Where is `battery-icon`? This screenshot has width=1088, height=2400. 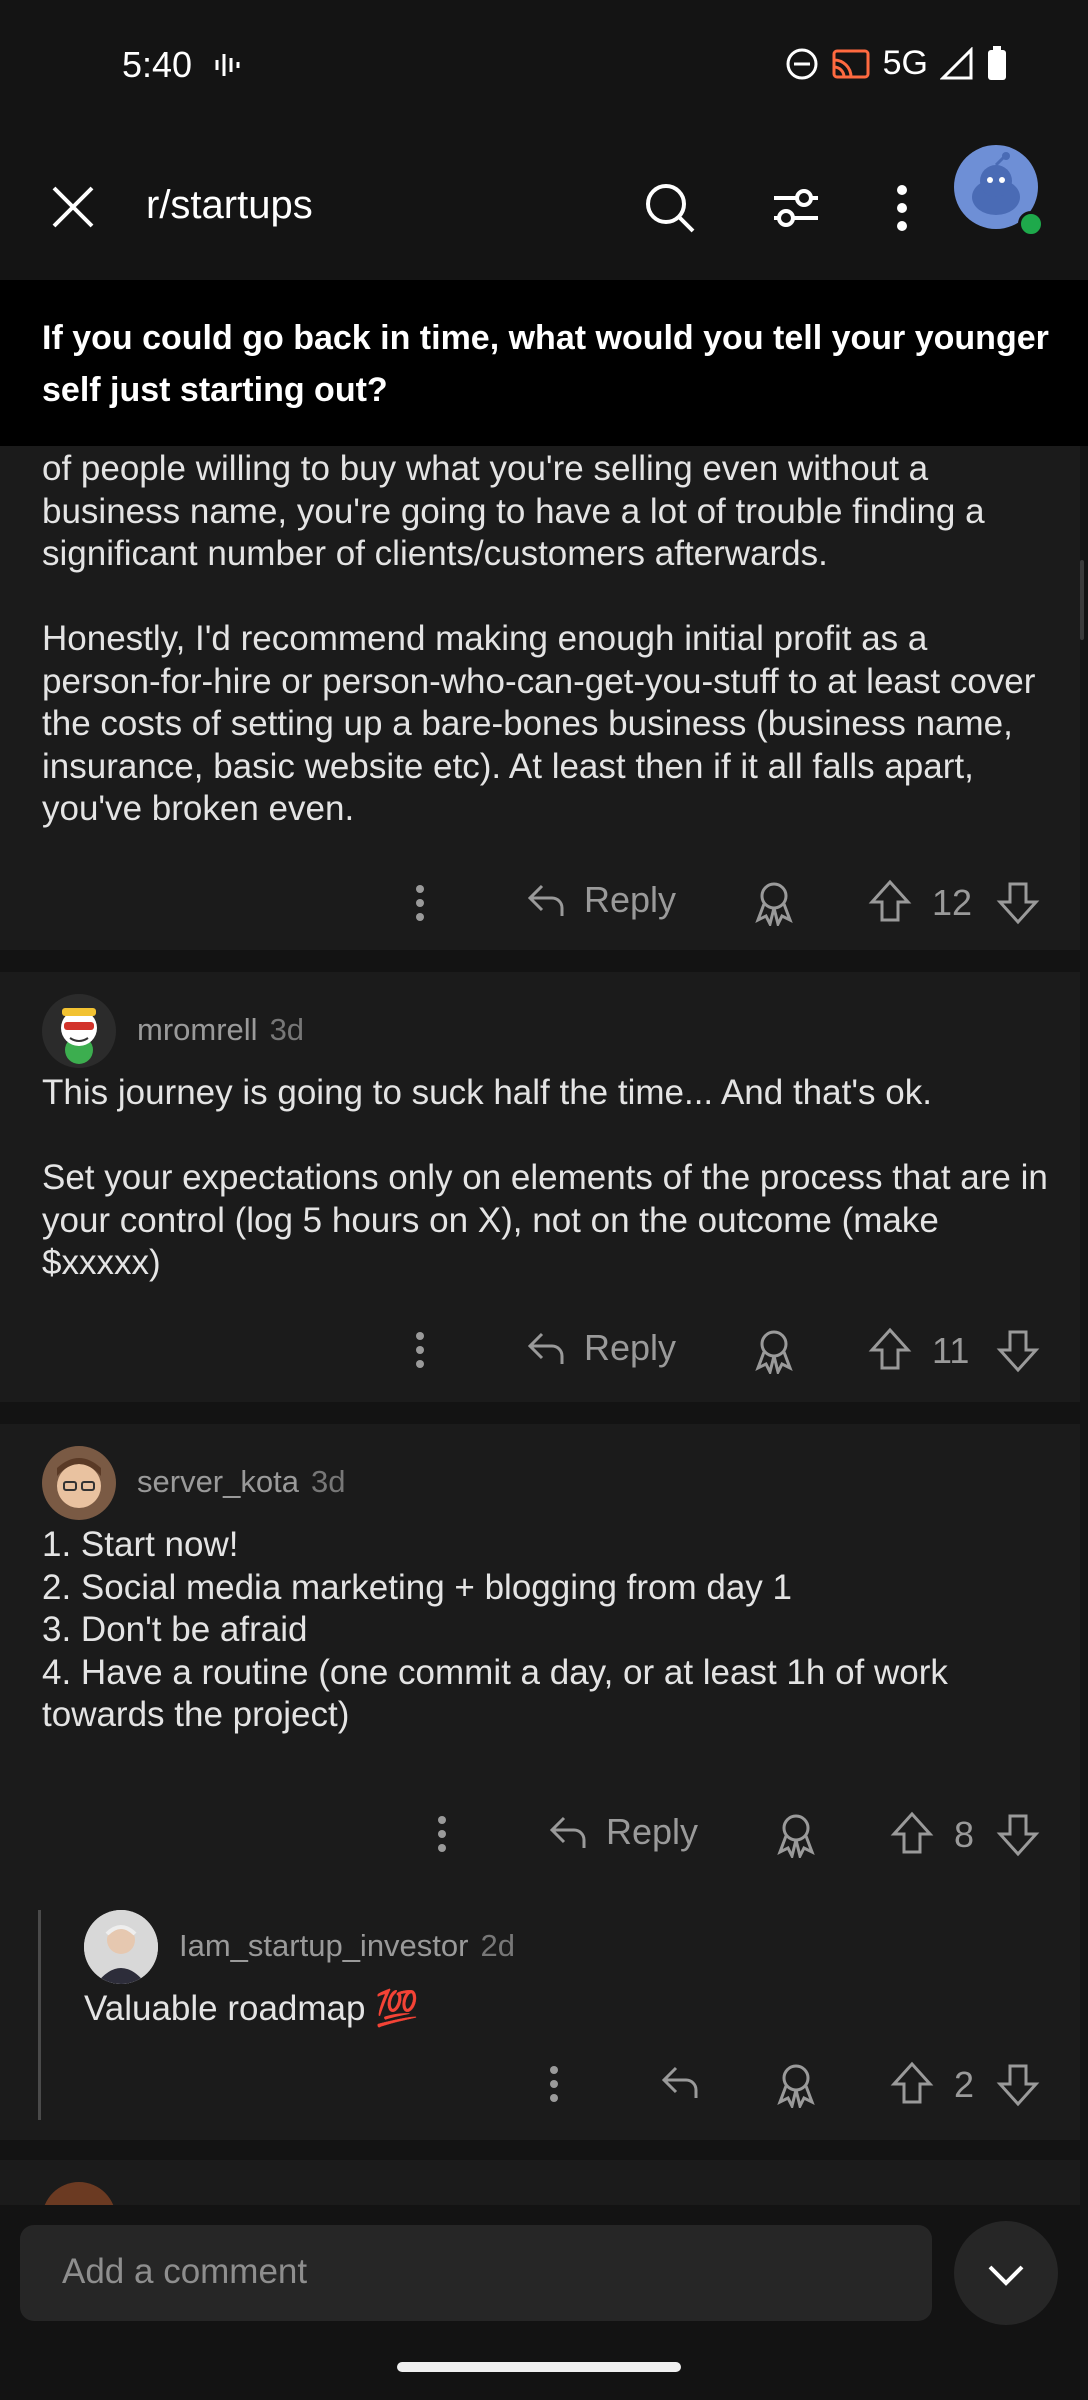
battery-icon is located at coordinates (997, 62).